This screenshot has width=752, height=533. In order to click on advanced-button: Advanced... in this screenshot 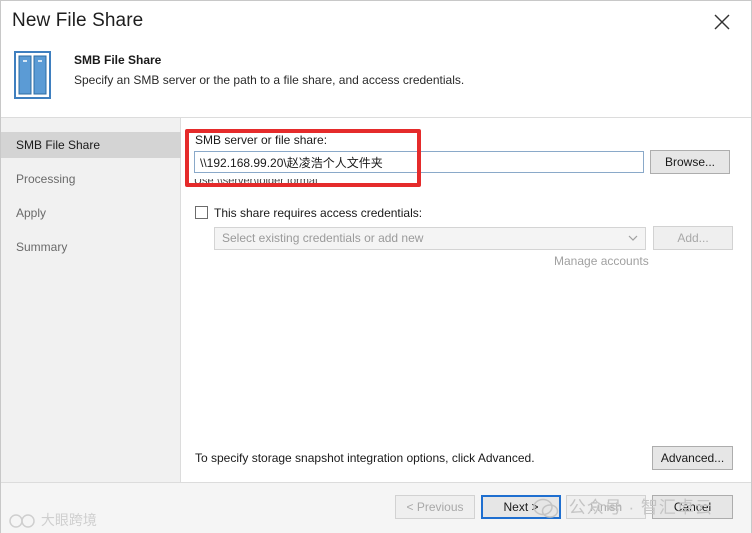, I will do `click(692, 458)`.